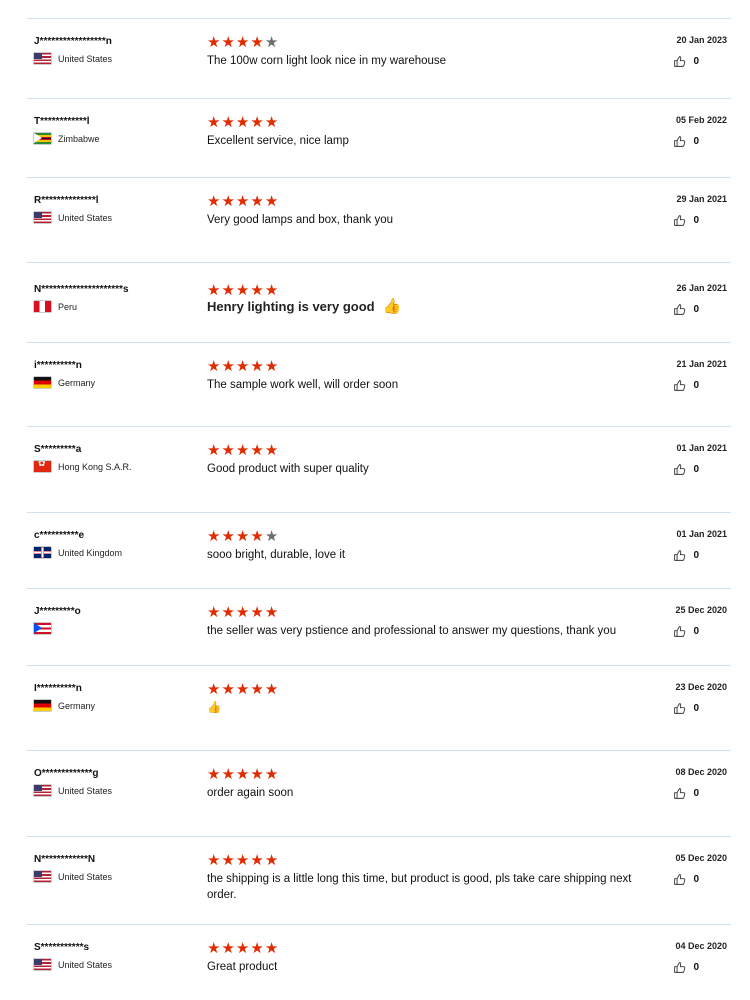 The image size is (750, 1000). I want to click on review-comment-text: 👍, so click(214, 708).